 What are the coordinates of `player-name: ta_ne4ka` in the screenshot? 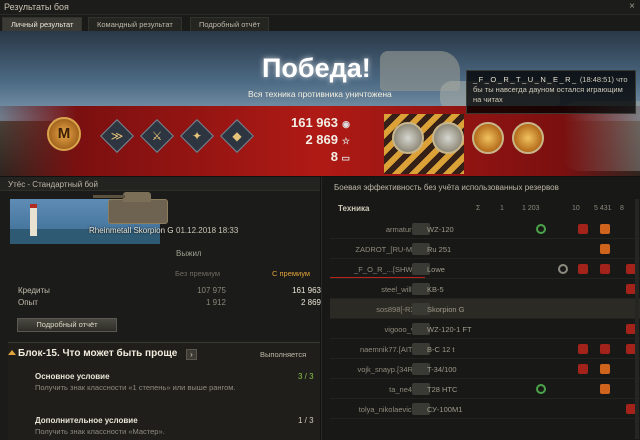 It's located at (404, 389).